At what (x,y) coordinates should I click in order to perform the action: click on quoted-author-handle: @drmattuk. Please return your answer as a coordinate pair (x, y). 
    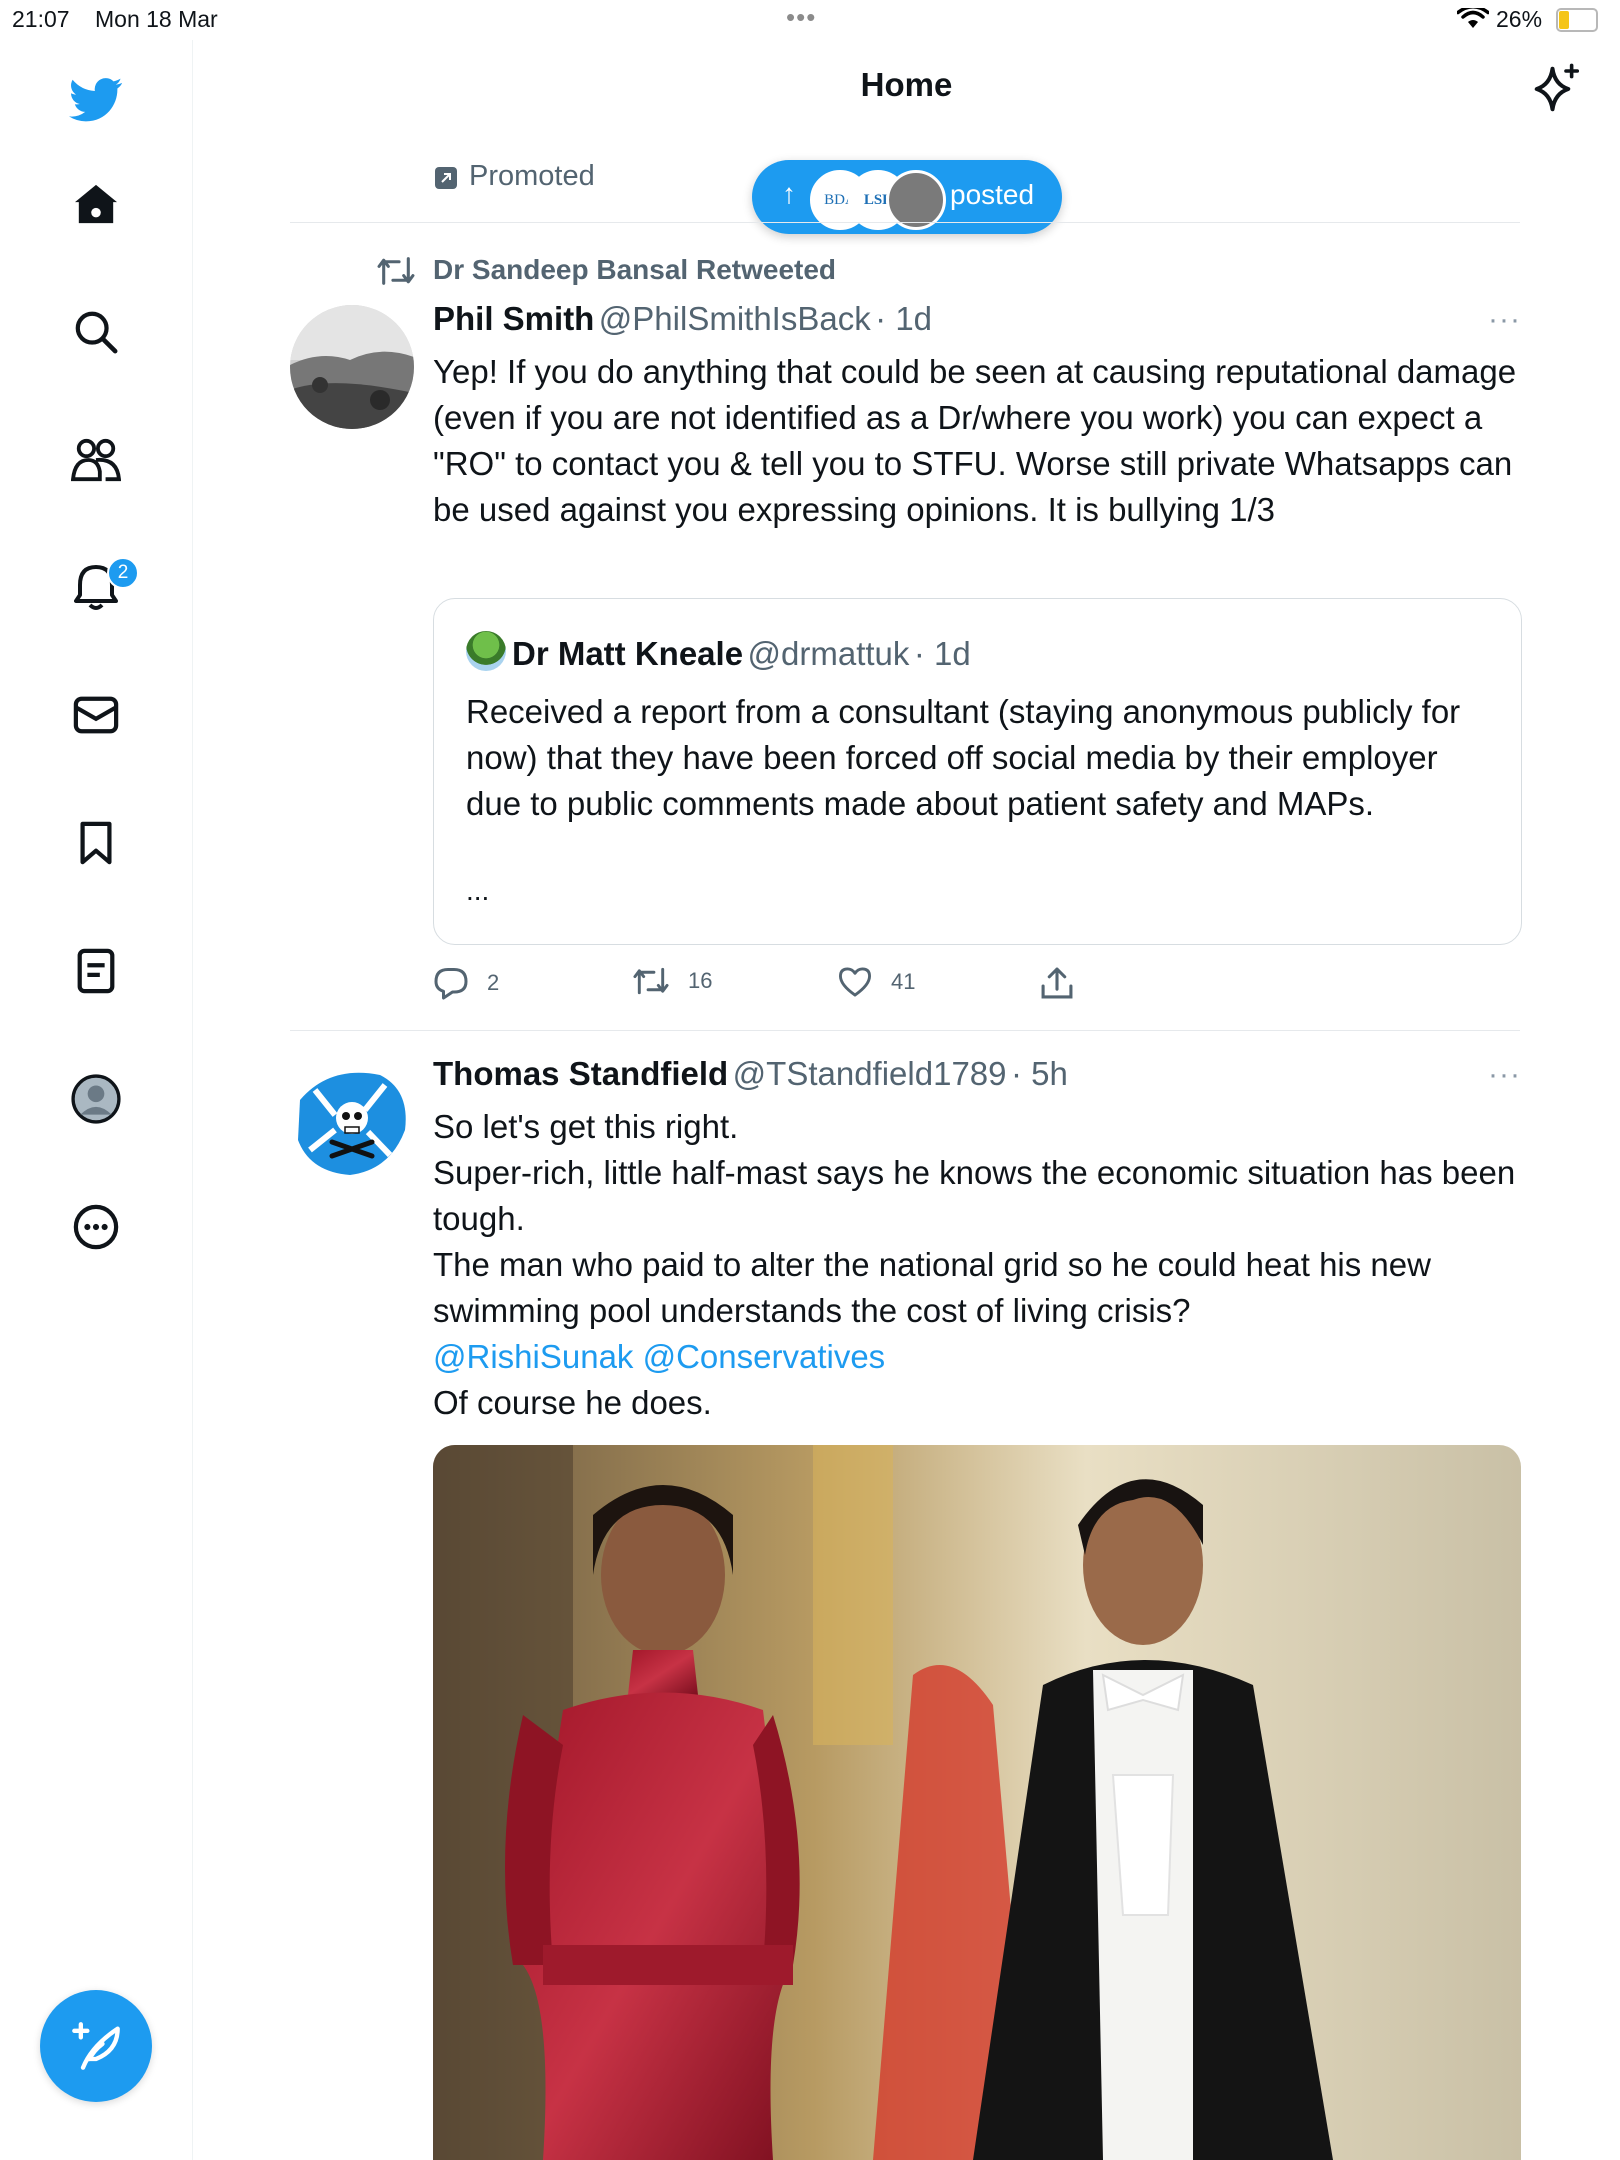
    Looking at the image, I should click on (829, 653).